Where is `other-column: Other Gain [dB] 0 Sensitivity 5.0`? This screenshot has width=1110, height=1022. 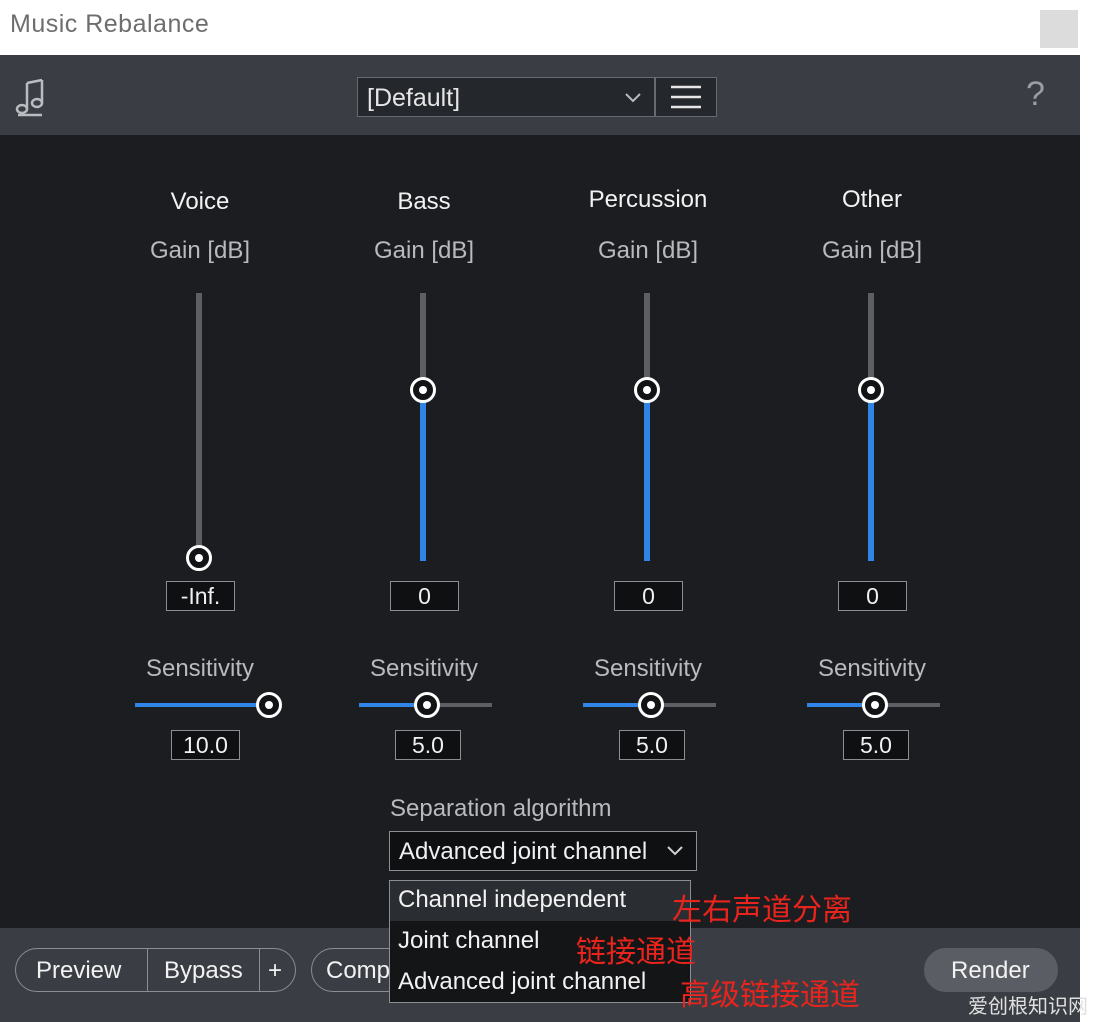 other-column: Other Gain [dB] 0 Sensitivity 5.0 is located at coordinates (872, 415).